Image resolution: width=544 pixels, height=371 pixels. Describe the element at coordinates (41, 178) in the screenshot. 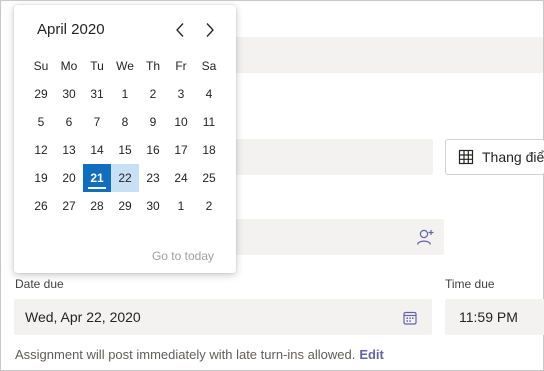

I see `calendar-day: 19` at that location.